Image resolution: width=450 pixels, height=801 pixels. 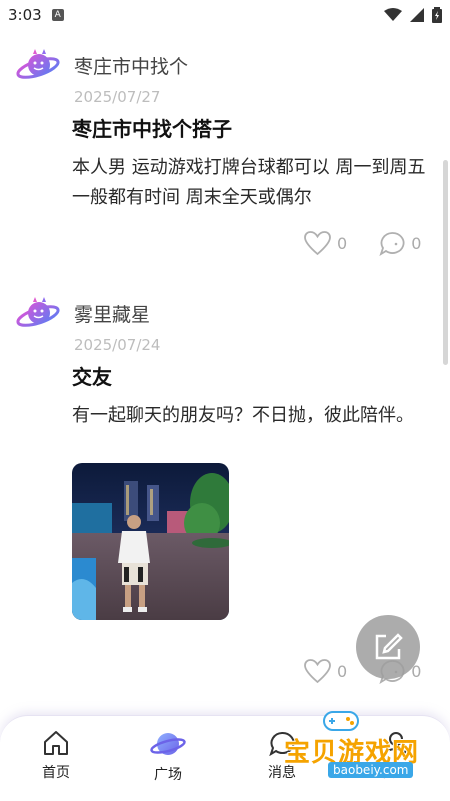 I want to click on status-bar: 3:03 A, so click(x=225, y=15).